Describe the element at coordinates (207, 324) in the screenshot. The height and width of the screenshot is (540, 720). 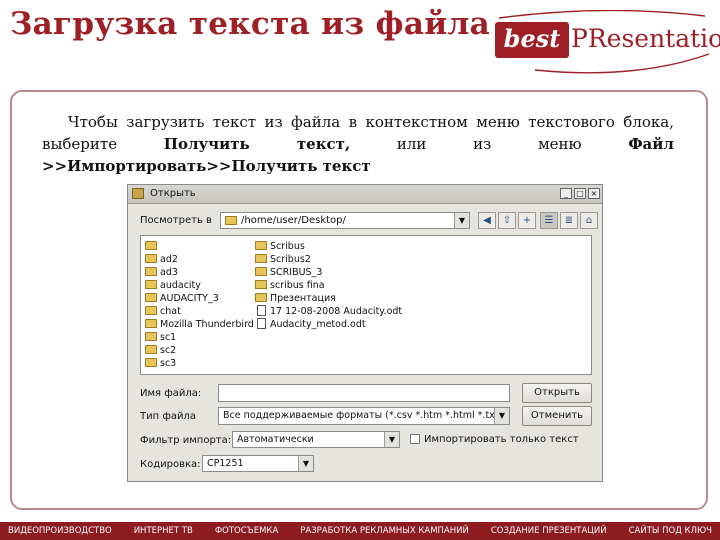
I see `file-name: Mozilla Thunderbird` at that location.